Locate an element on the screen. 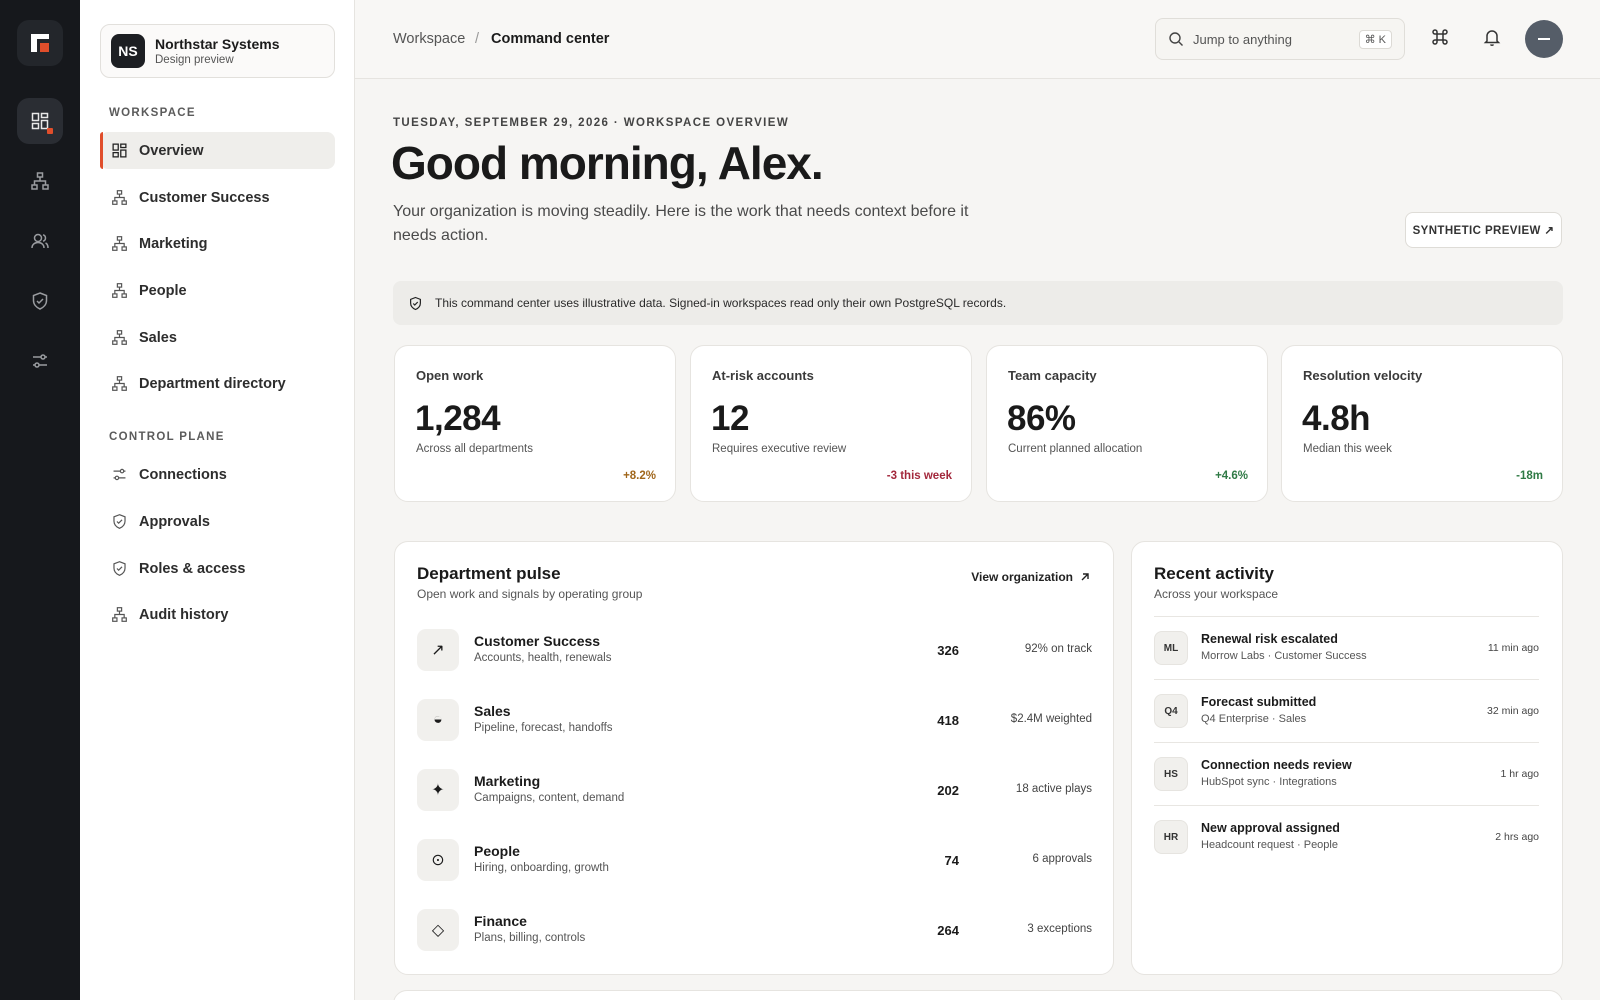 The width and height of the screenshot is (1600, 1000). search-shortcut: ⌘ K is located at coordinates (1375, 39).